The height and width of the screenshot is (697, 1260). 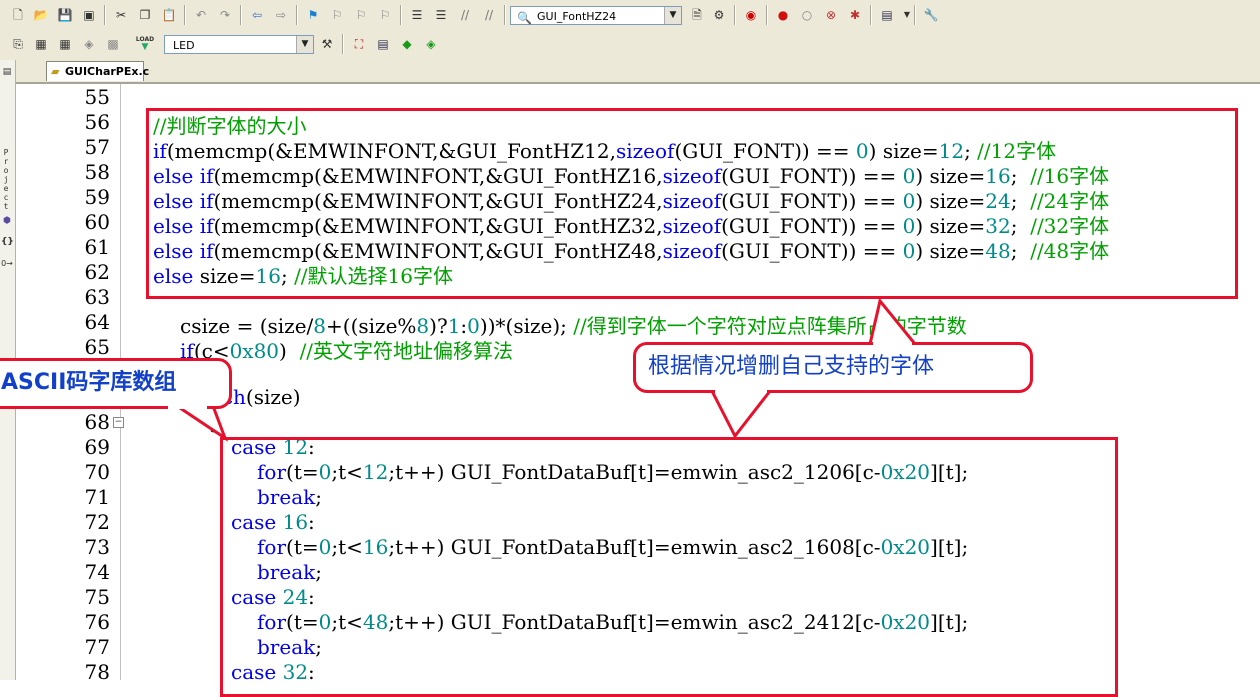 What do you see at coordinates (791, 366) in the screenshot?
I see `callout-add-remove-fonts-text: 根据情况增删自己支持的字体` at bounding box center [791, 366].